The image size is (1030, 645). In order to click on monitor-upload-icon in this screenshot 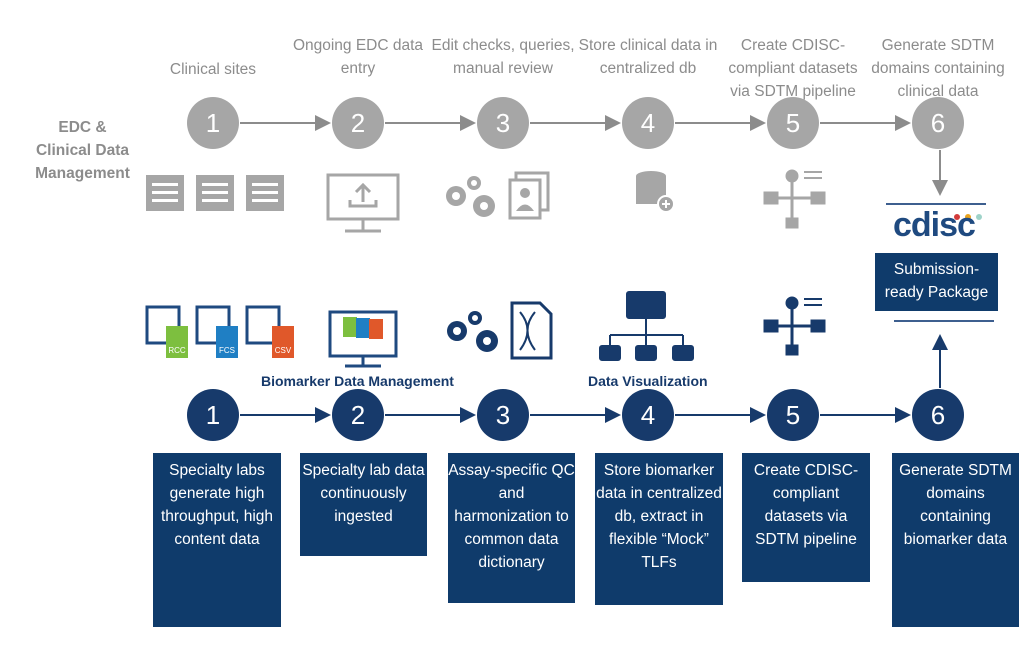, I will do `click(363, 203)`.